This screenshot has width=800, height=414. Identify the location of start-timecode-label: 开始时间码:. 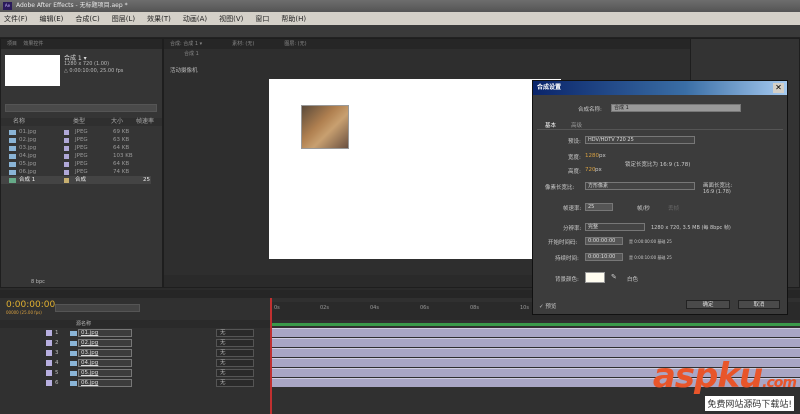
(563, 243).